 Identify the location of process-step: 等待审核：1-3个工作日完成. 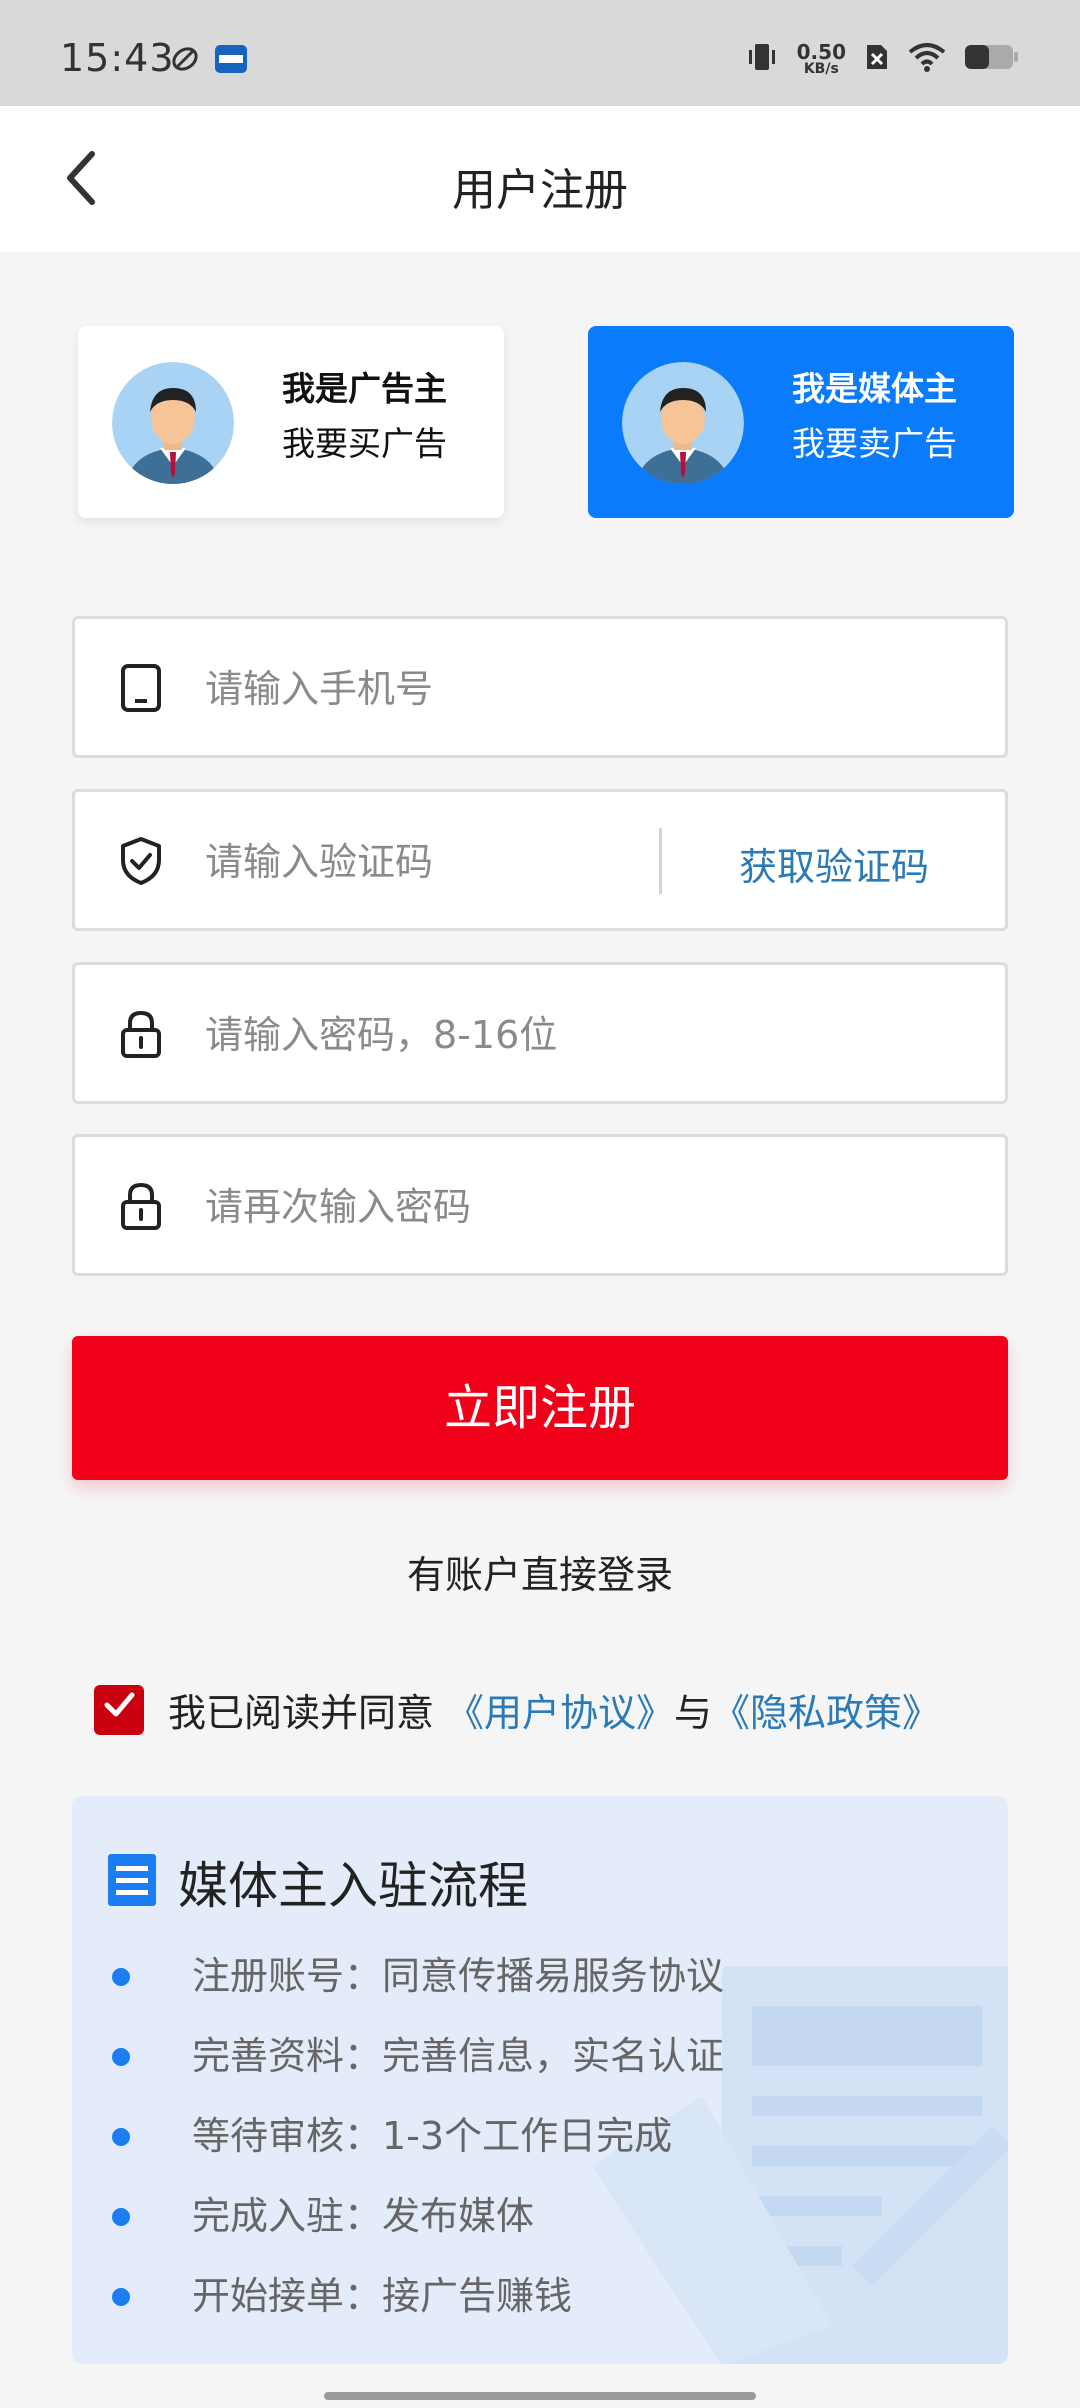
(415, 2136).